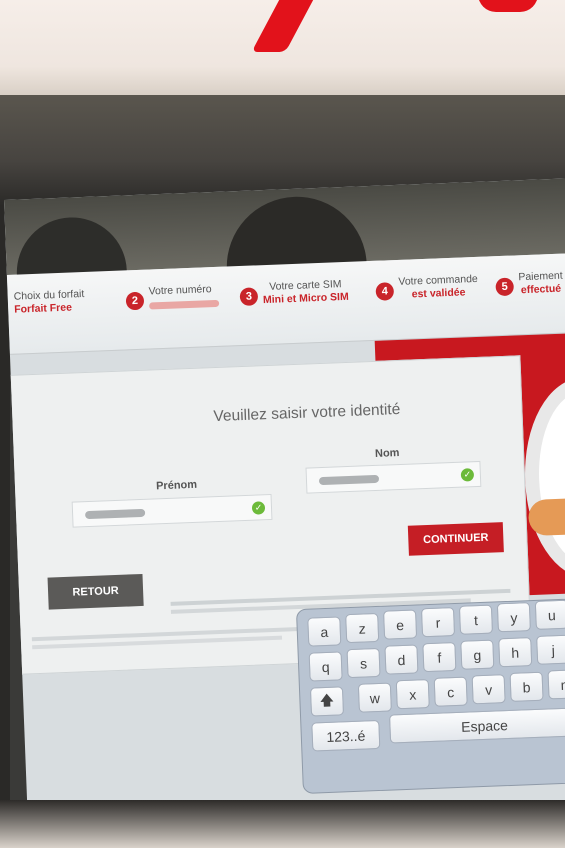 Image resolution: width=565 pixels, height=848 pixels. What do you see at coordinates (374, 697) in the screenshot?
I see `key: w` at bounding box center [374, 697].